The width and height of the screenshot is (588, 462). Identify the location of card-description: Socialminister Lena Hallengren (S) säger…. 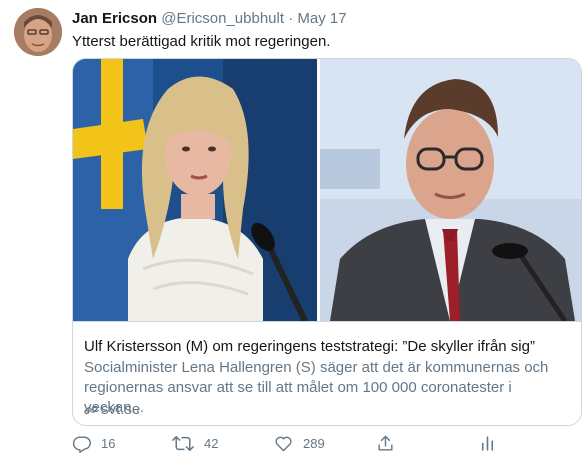
(316, 387).